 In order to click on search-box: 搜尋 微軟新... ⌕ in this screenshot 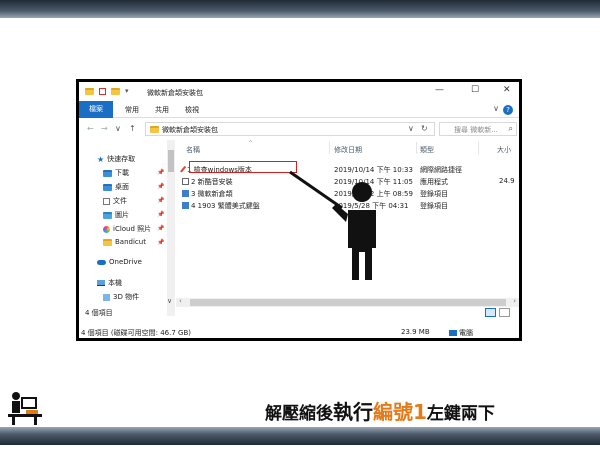, I will do `click(478, 129)`.